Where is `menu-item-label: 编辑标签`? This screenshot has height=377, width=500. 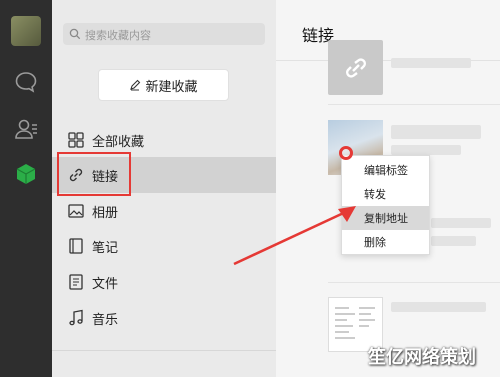
menu-item-label: 编辑标签 is located at coordinates (386, 170).